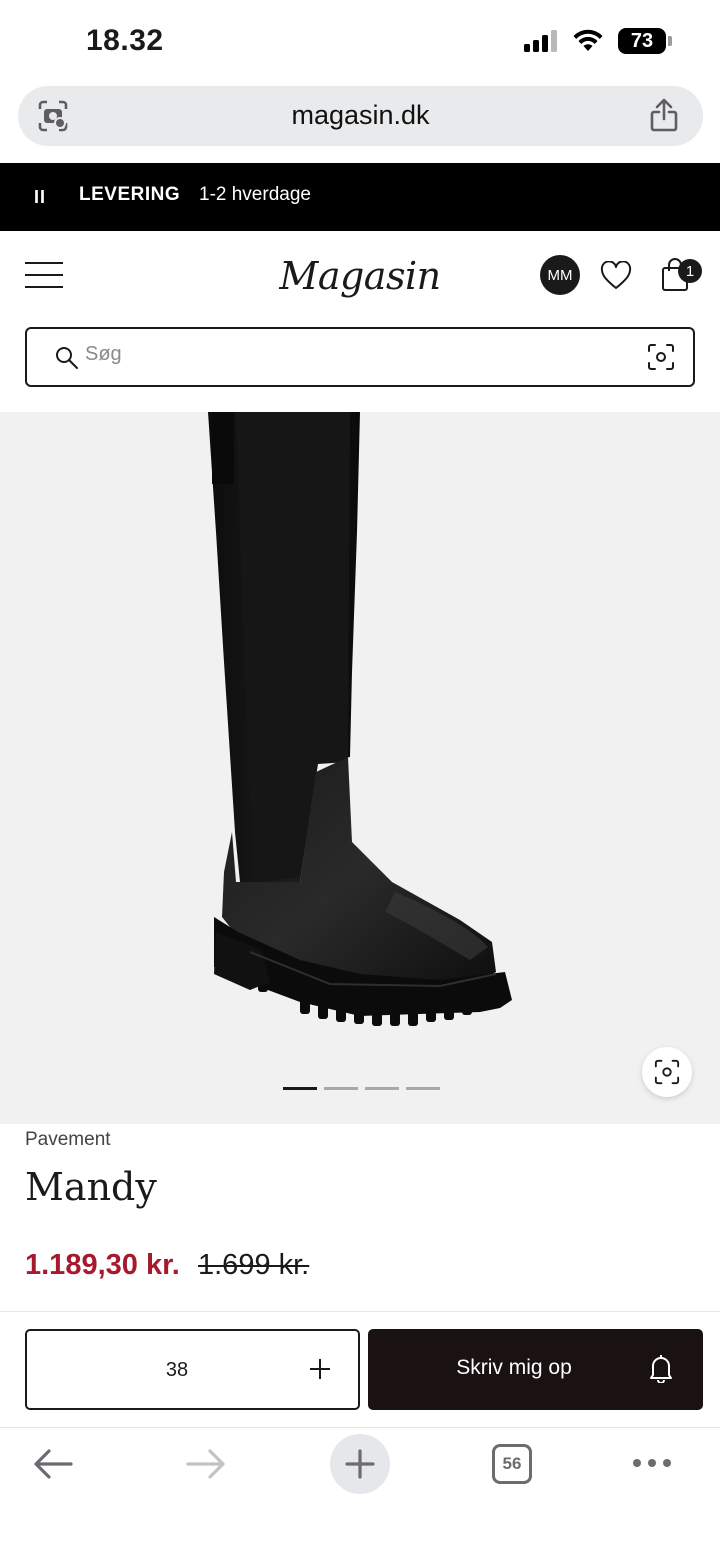 This screenshot has height=1558, width=720. What do you see at coordinates (53, 1464) in the screenshot?
I see `back-arrow-icon` at bounding box center [53, 1464].